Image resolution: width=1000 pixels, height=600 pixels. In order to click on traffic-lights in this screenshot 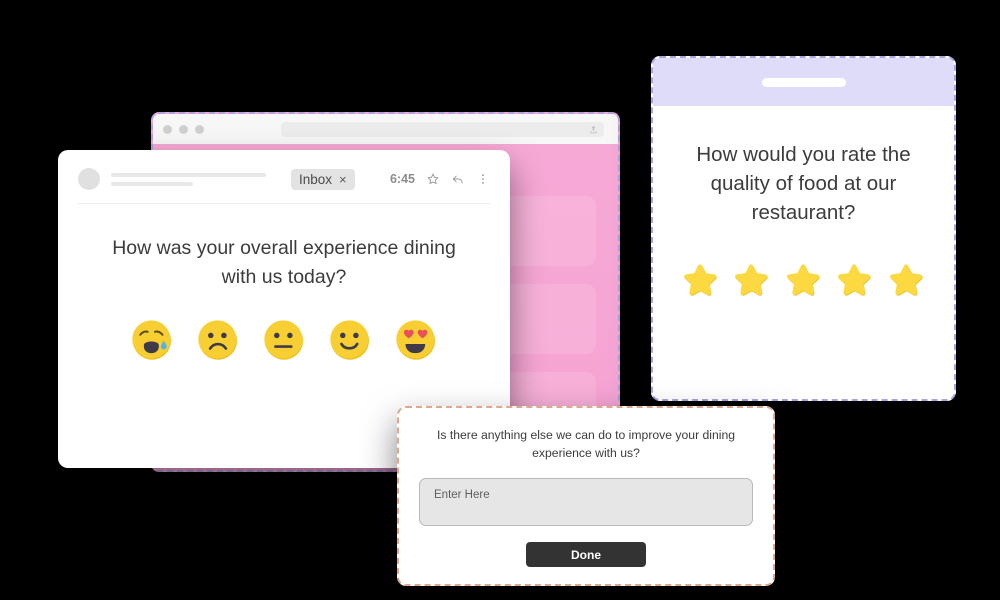, I will do `click(183, 129)`.